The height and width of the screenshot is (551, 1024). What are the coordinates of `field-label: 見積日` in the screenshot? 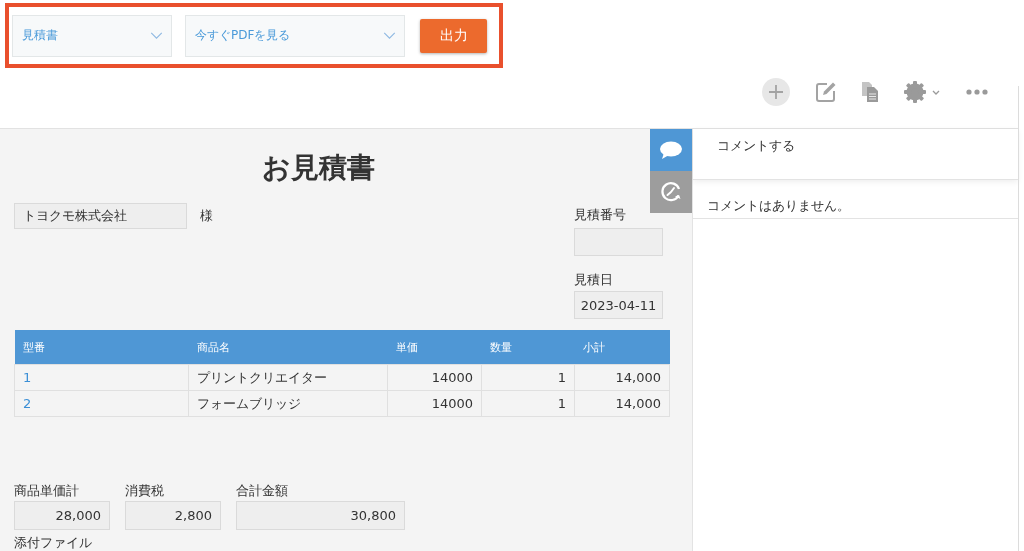 It's located at (593, 280).